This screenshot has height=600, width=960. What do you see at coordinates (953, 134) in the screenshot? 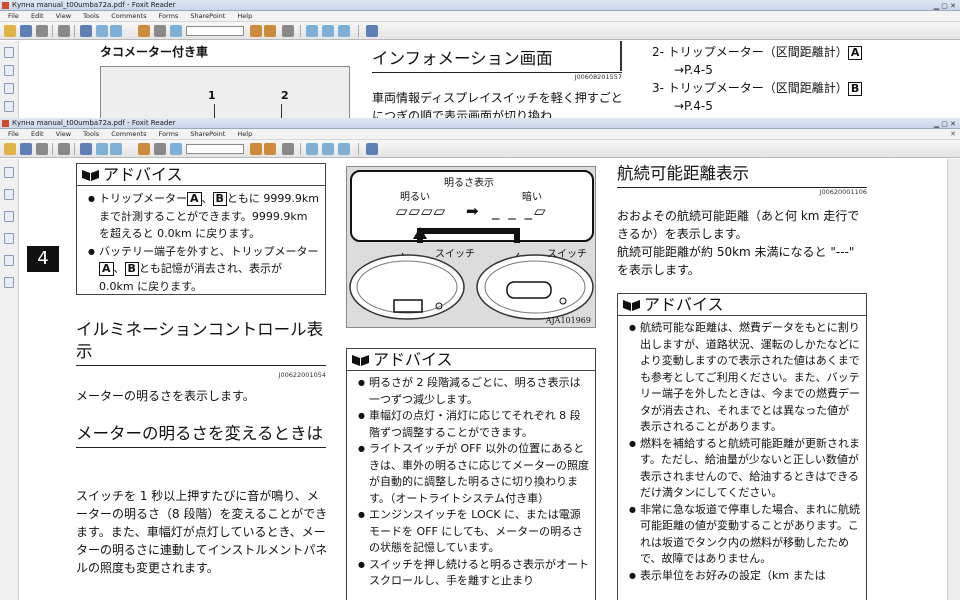
I see `doc-close-icon: ✕` at bounding box center [953, 134].